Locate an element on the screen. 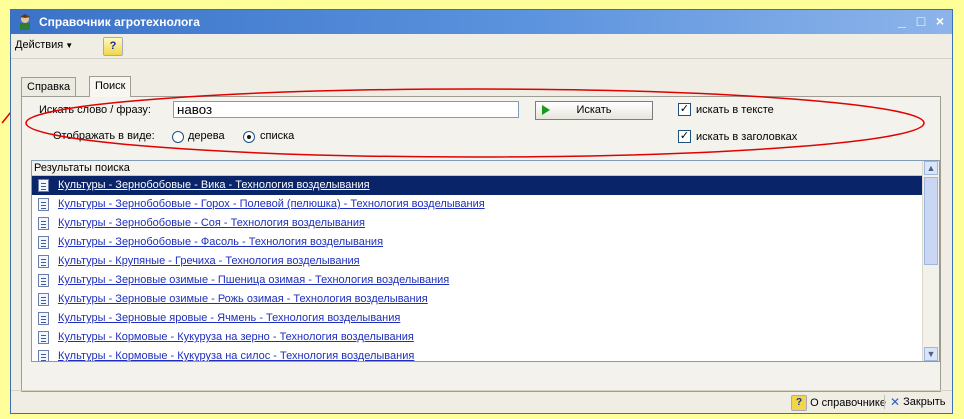  close-button: ✕ Закрыть is located at coordinates (918, 402).